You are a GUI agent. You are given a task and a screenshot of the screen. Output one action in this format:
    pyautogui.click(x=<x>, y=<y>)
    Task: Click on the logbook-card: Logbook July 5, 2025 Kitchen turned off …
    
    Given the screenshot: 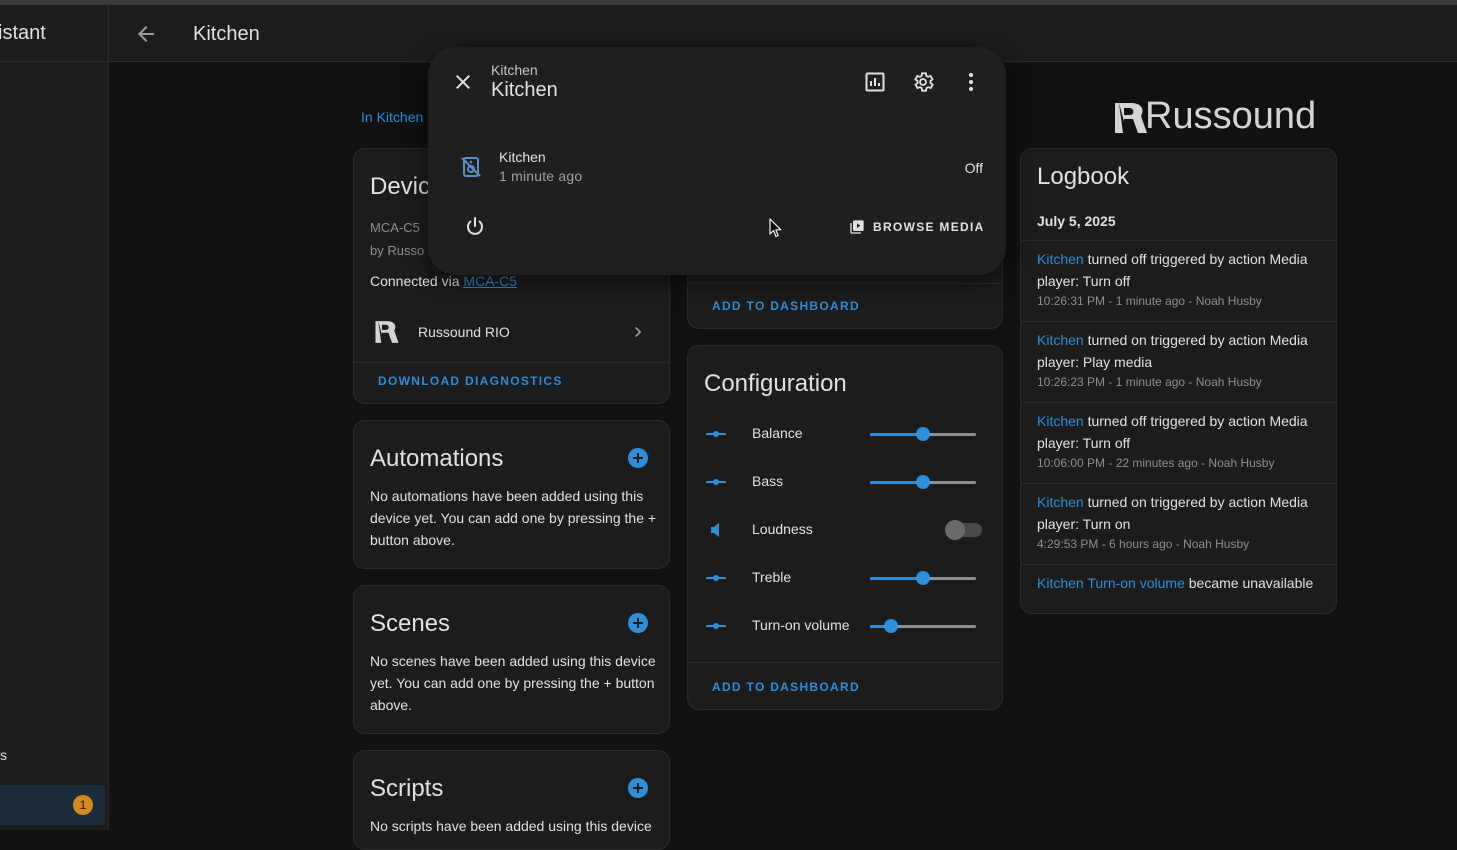 What is the action you would take?
    pyautogui.click(x=1178, y=381)
    